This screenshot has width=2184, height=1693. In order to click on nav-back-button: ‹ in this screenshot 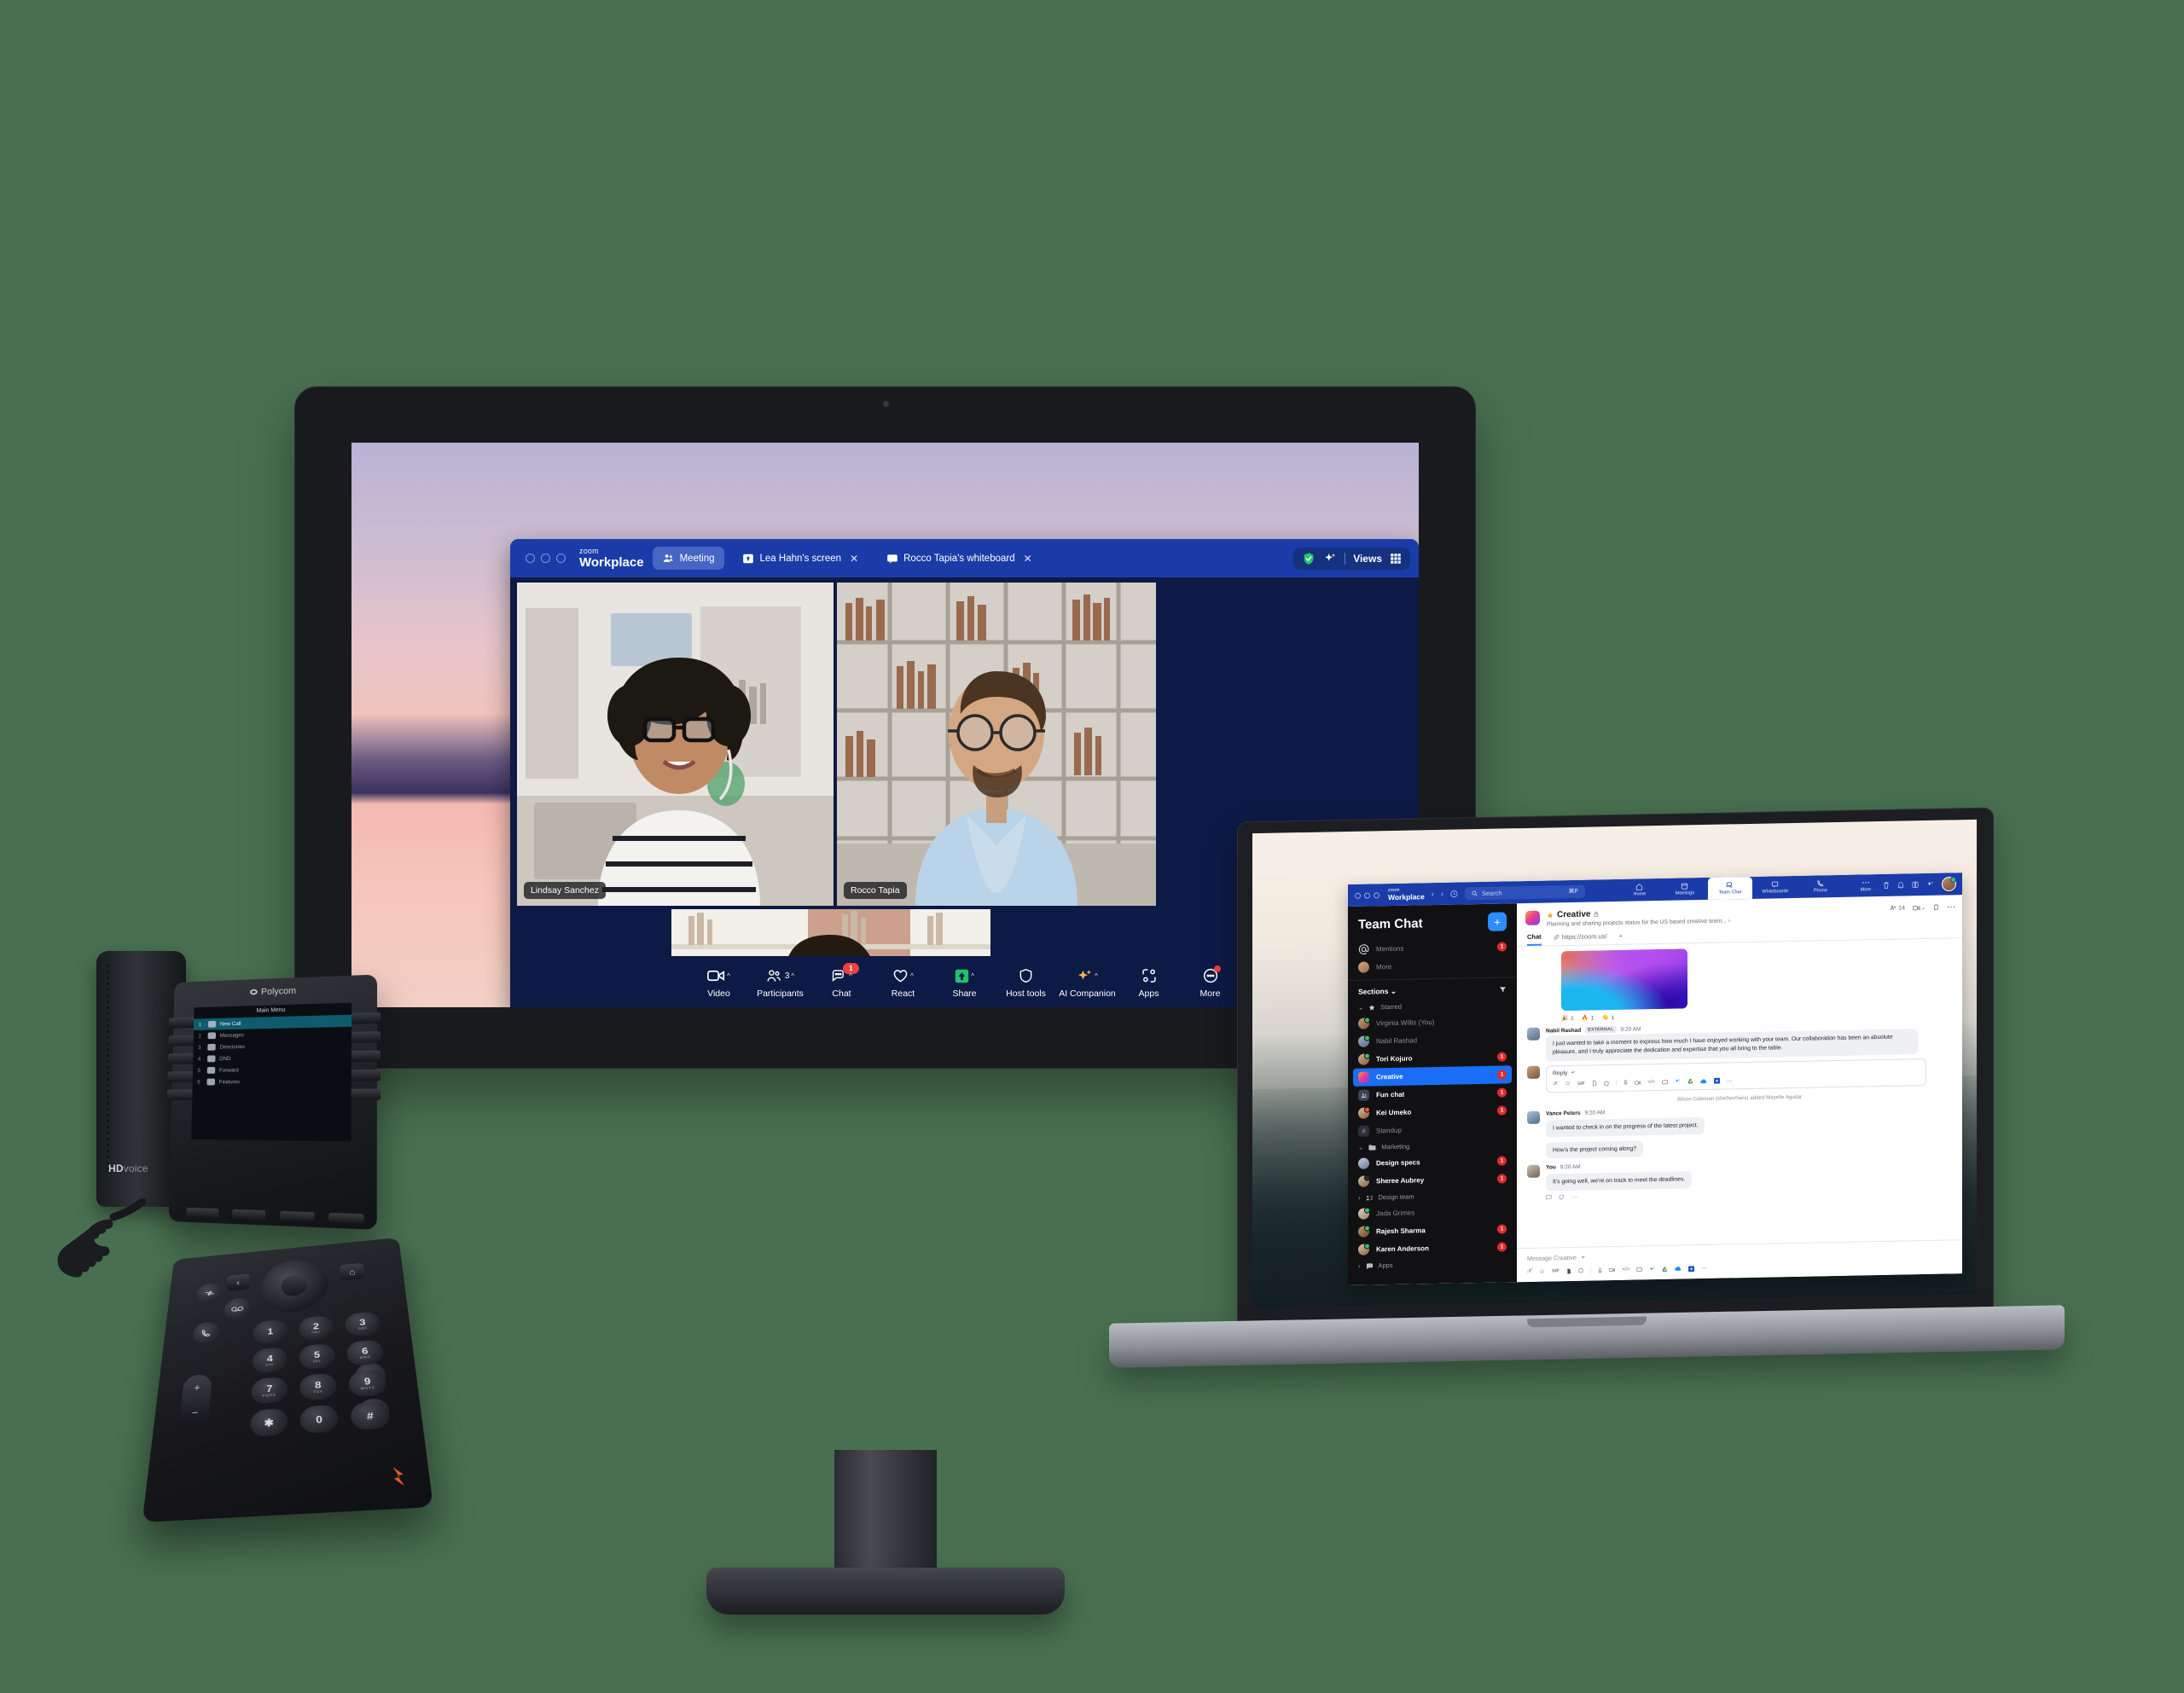, I will do `click(1433, 894)`.